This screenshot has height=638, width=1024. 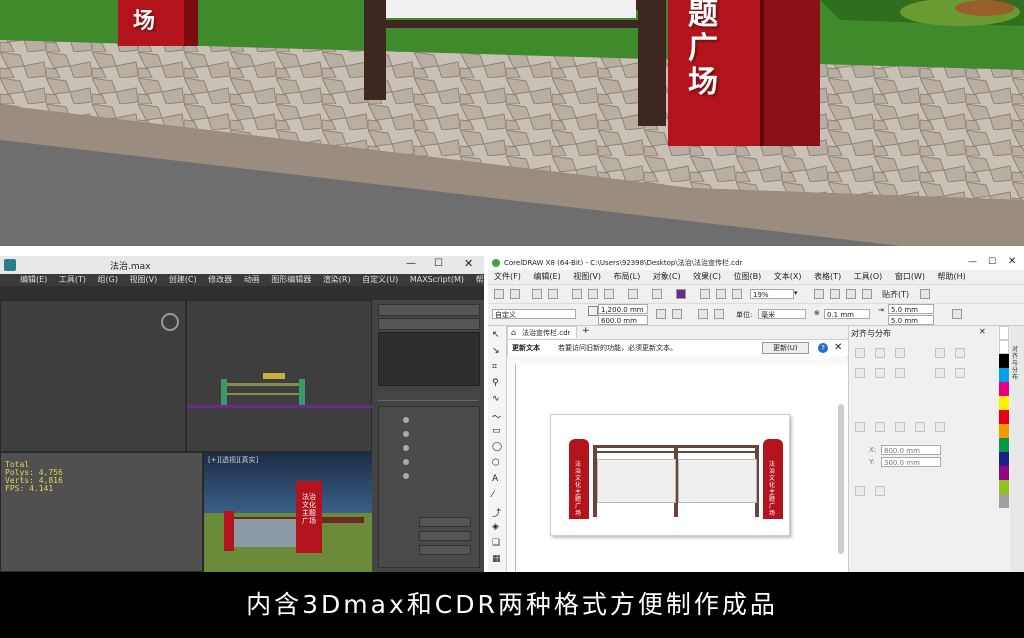 I want to click on specified-point-icon, so click(x=942, y=427).